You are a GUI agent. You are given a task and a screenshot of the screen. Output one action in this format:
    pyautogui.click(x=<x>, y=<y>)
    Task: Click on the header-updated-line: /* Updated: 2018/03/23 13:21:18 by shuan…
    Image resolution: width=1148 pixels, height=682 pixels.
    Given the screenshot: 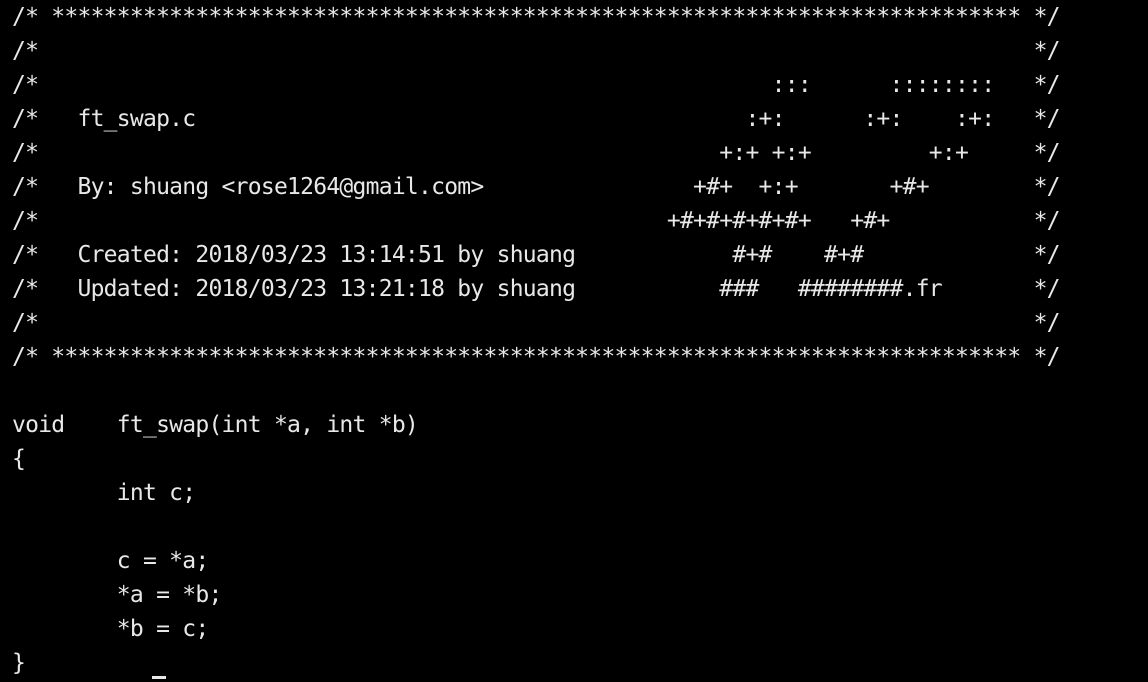 What is the action you would take?
    pyautogui.click(x=536, y=289)
    